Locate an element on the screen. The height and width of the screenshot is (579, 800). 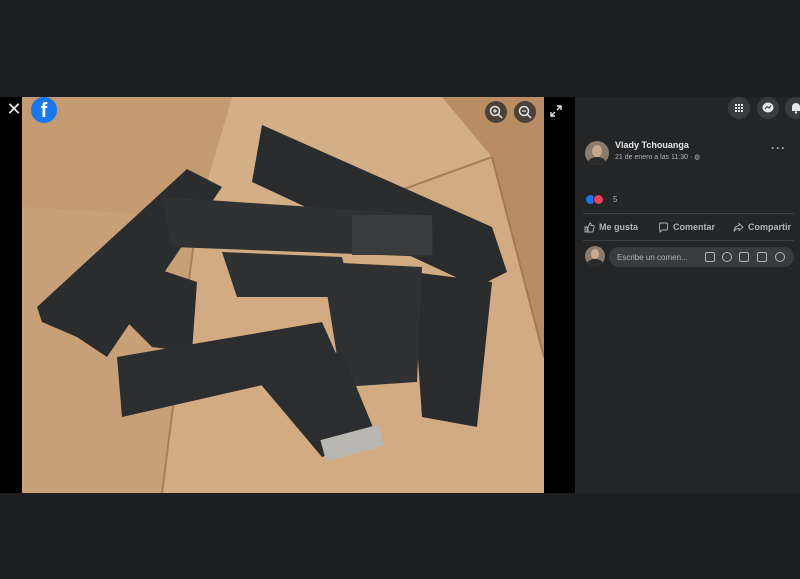
author-name: Vlady Tchouanga is located at coordinates (652, 145).